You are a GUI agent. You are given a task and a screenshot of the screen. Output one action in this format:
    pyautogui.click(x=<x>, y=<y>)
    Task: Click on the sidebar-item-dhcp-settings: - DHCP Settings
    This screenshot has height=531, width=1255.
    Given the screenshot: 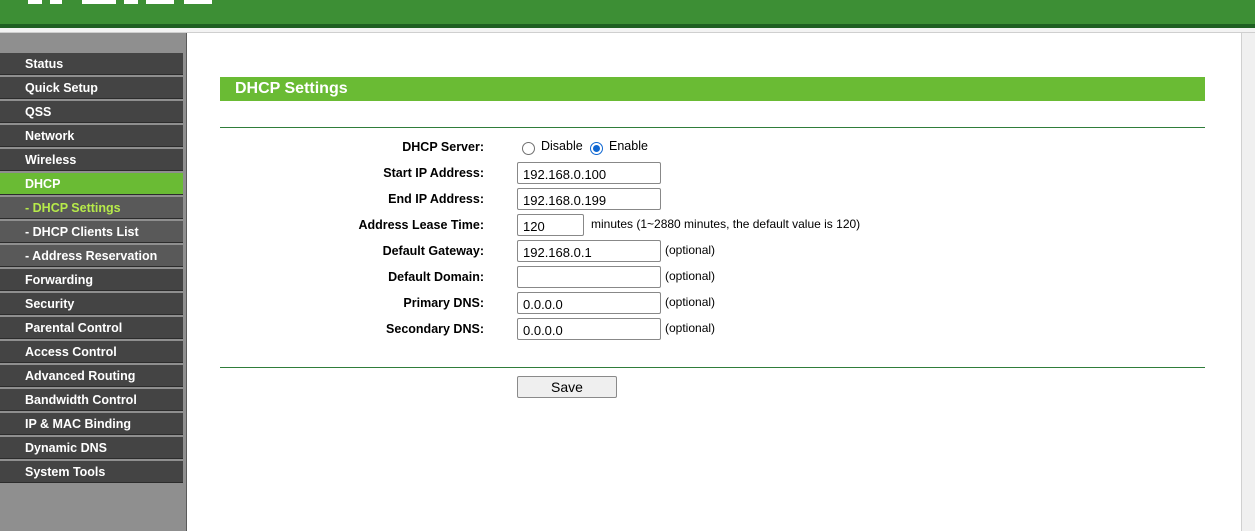 What is the action you would take?
    pyautogui.click(x=91, y=208)
    